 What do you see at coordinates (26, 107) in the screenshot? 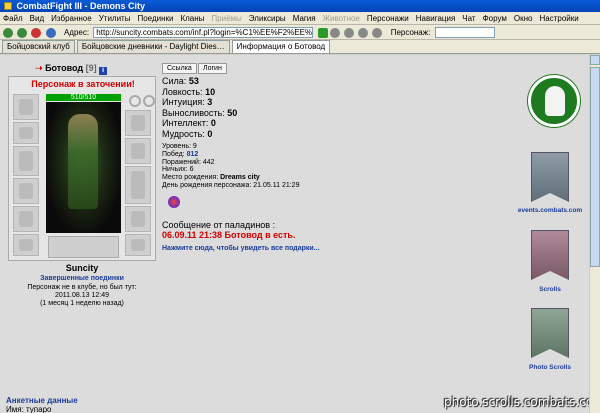
I see `helmet-slot` at bounding box center [26, 107].